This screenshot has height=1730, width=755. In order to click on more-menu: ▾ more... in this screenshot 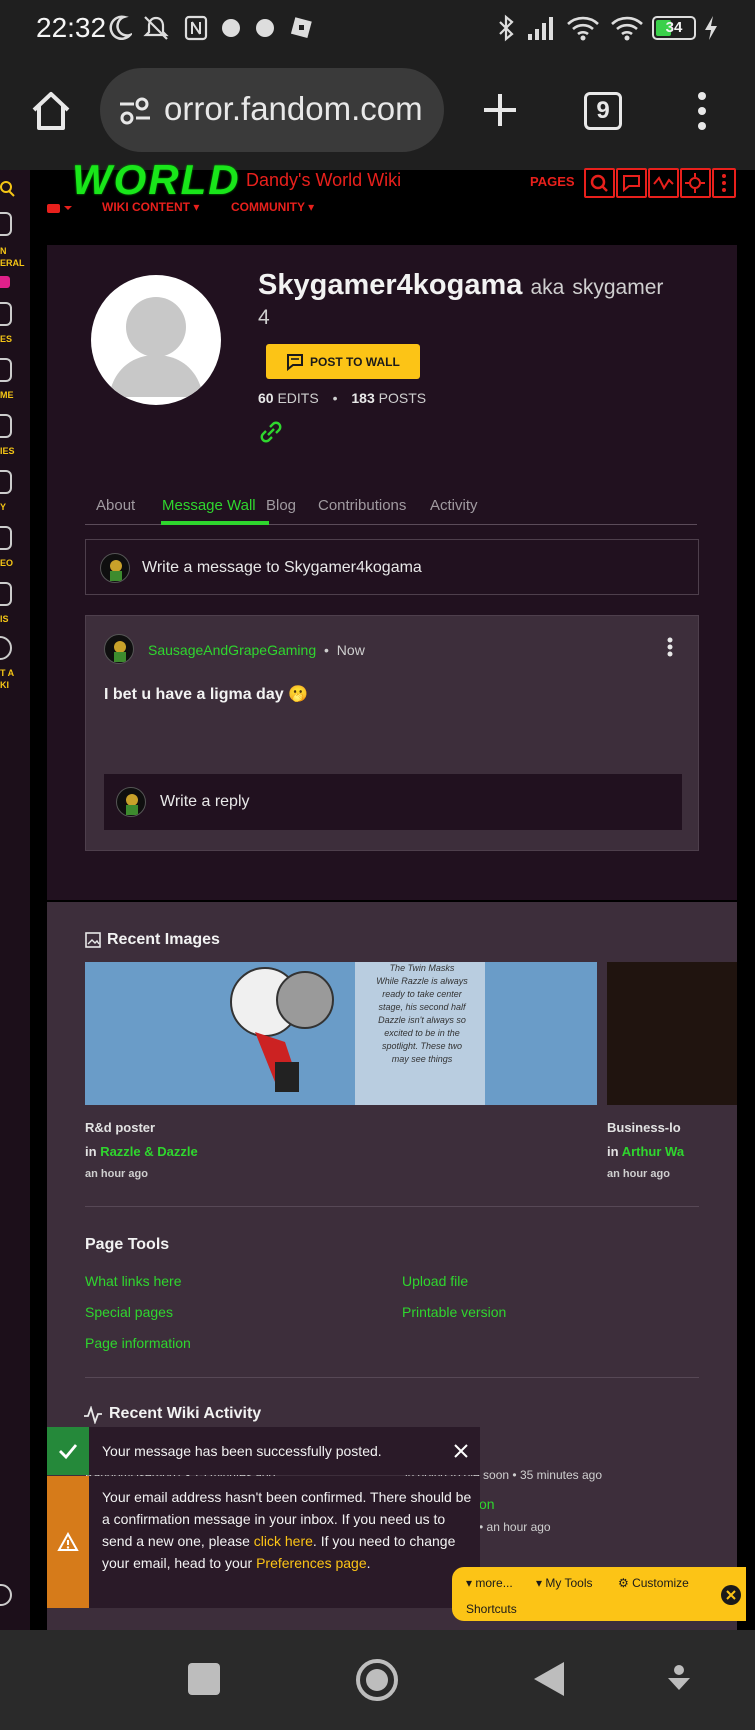, I will do `click(489, 1583)`.